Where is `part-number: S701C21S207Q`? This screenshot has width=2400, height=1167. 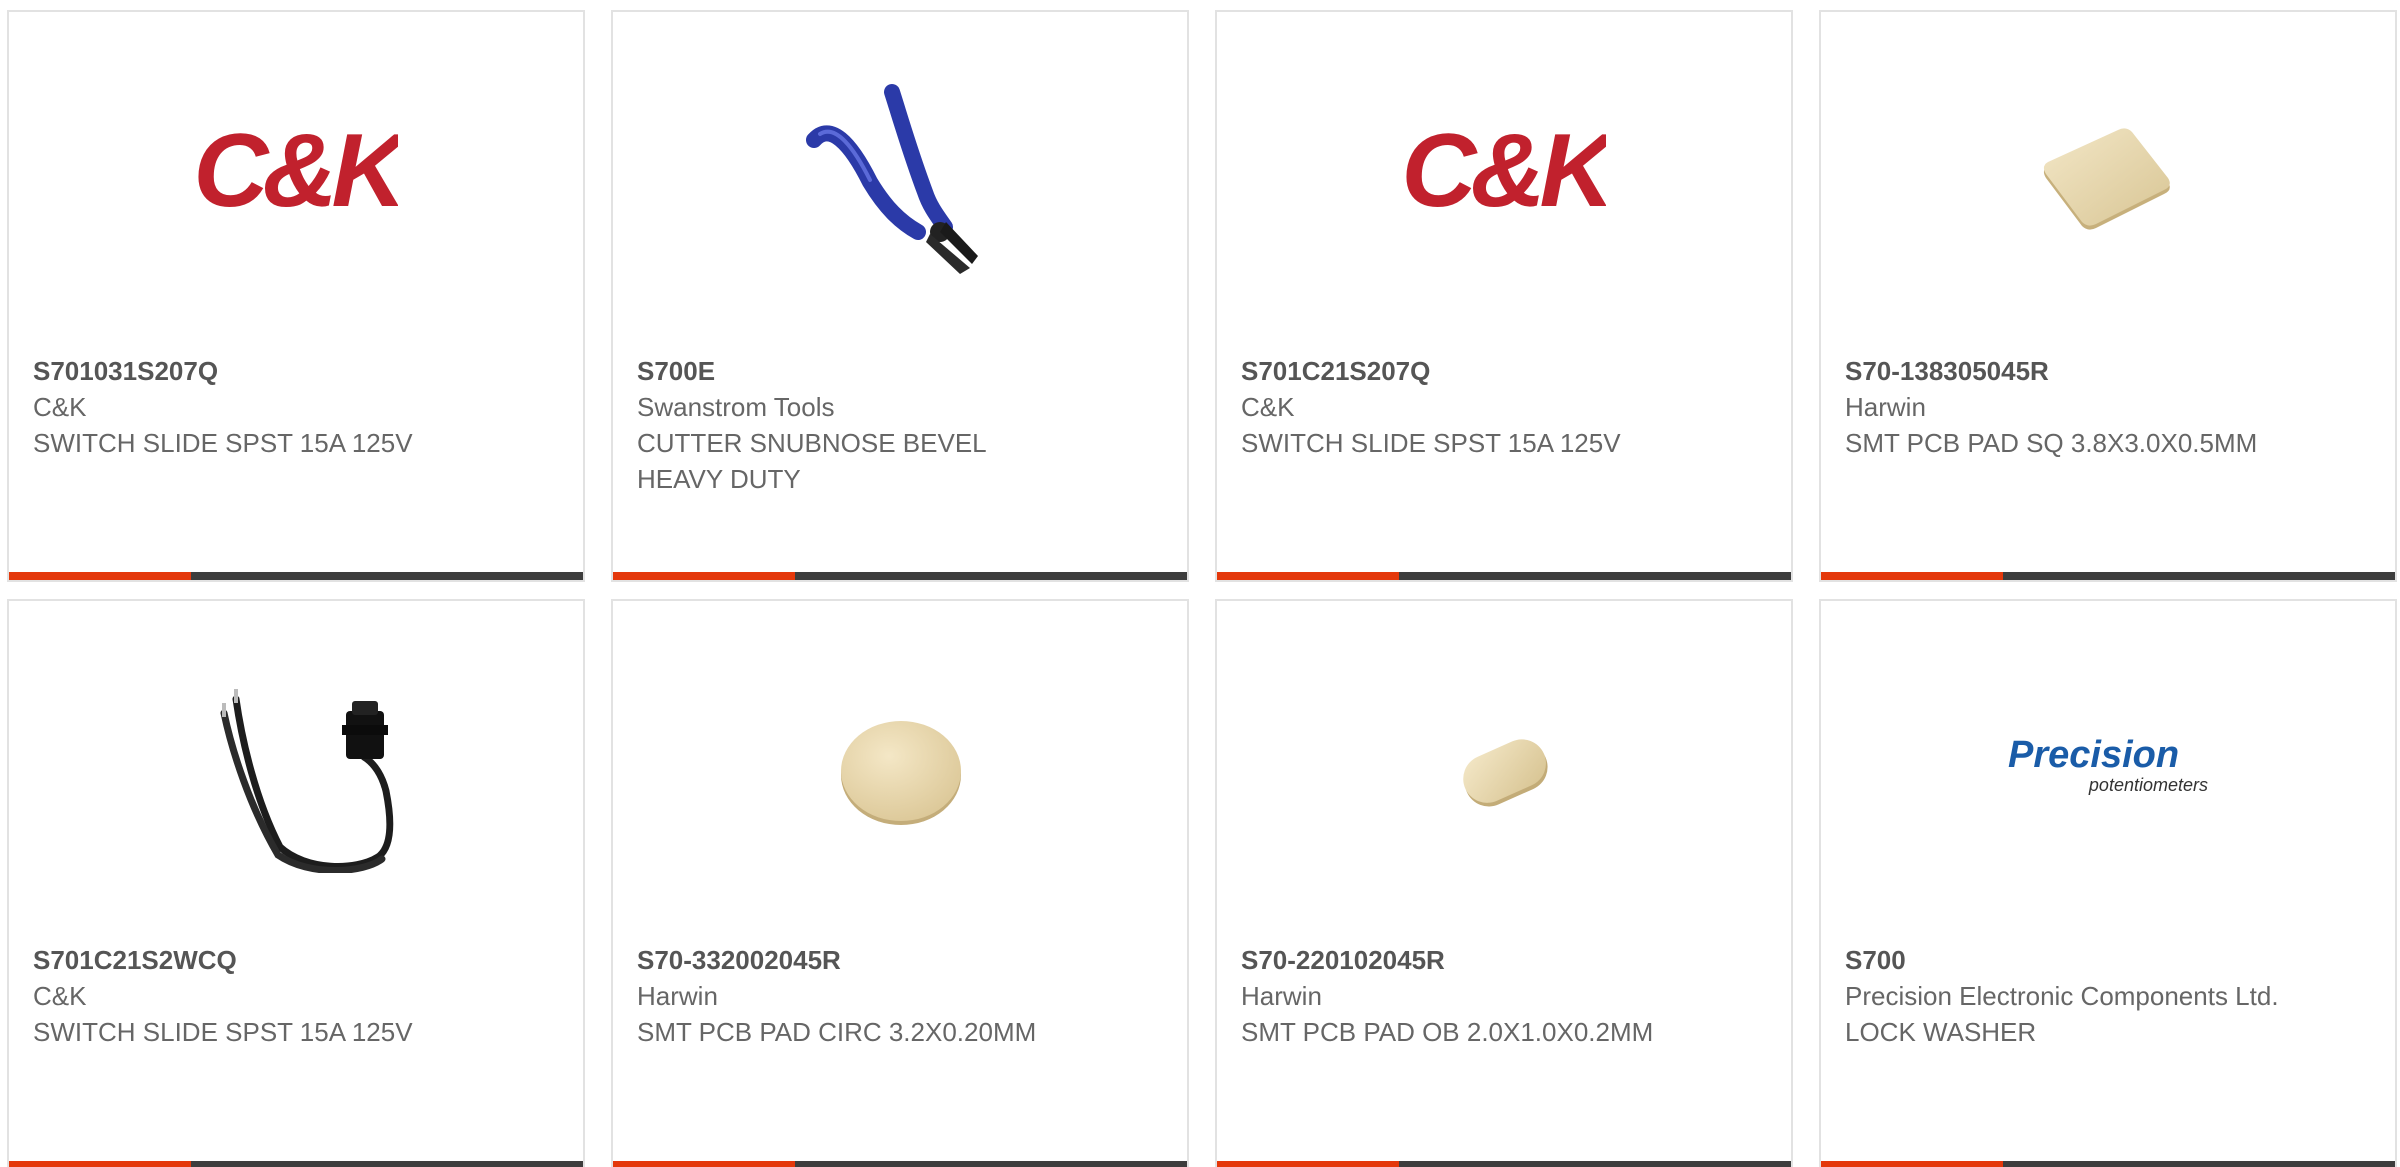 part-number: S701C21S207Q is located at coordinates (1504, 371).